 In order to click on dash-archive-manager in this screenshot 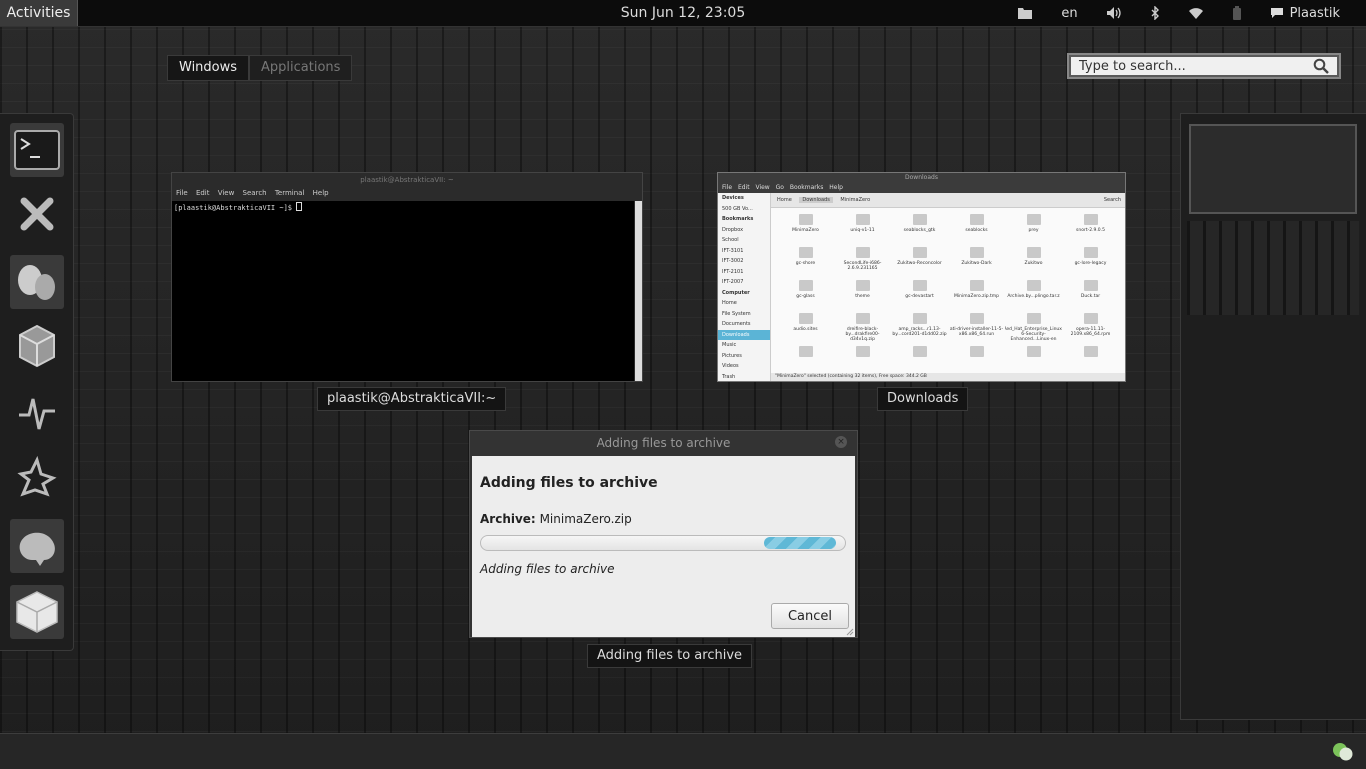, I will do `click(37, 612)`.